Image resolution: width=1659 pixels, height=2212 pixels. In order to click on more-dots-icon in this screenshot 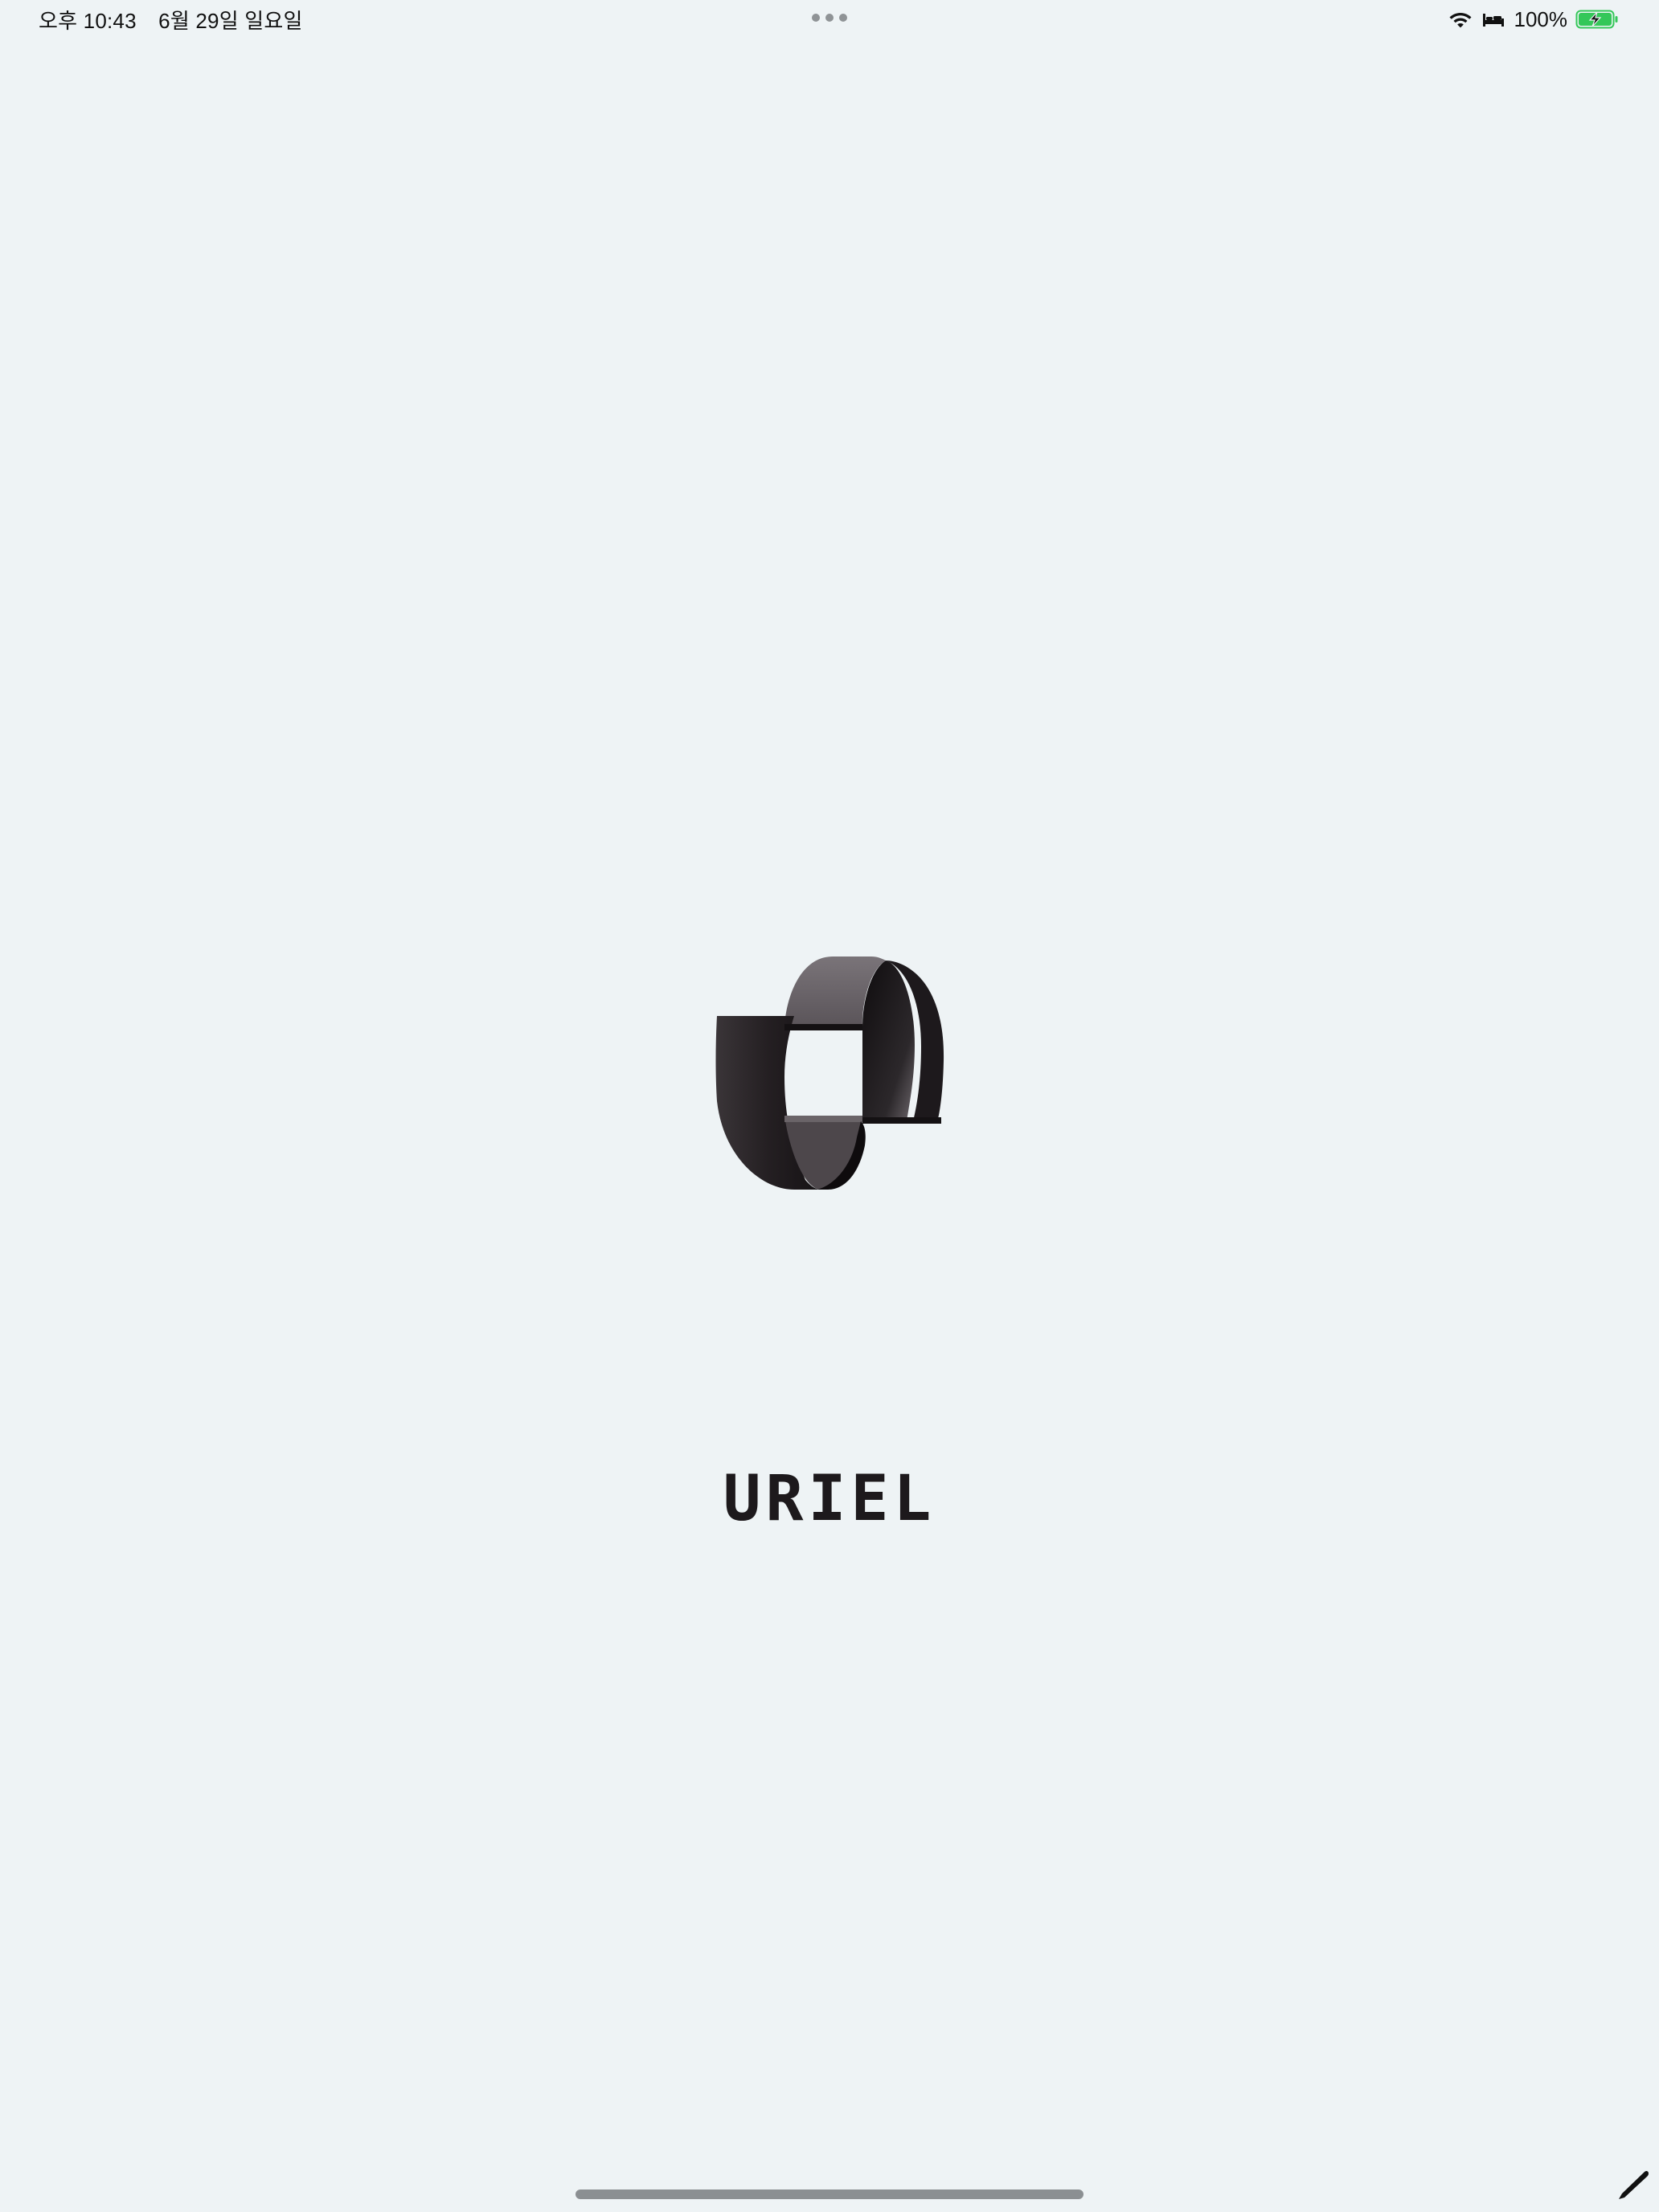, I will do `click(829, 18)`.